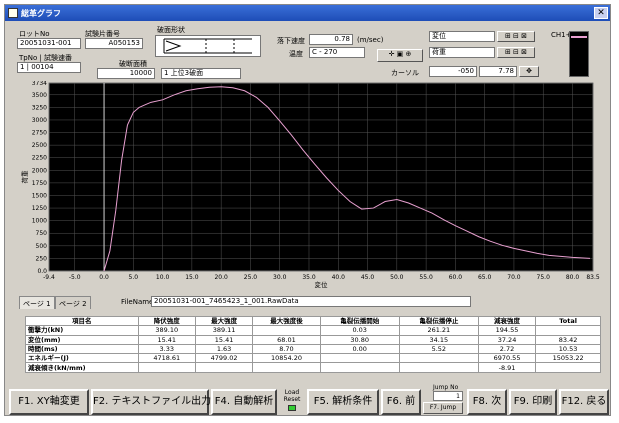  I want to click on filename-label: FileName, so click(137, 302).